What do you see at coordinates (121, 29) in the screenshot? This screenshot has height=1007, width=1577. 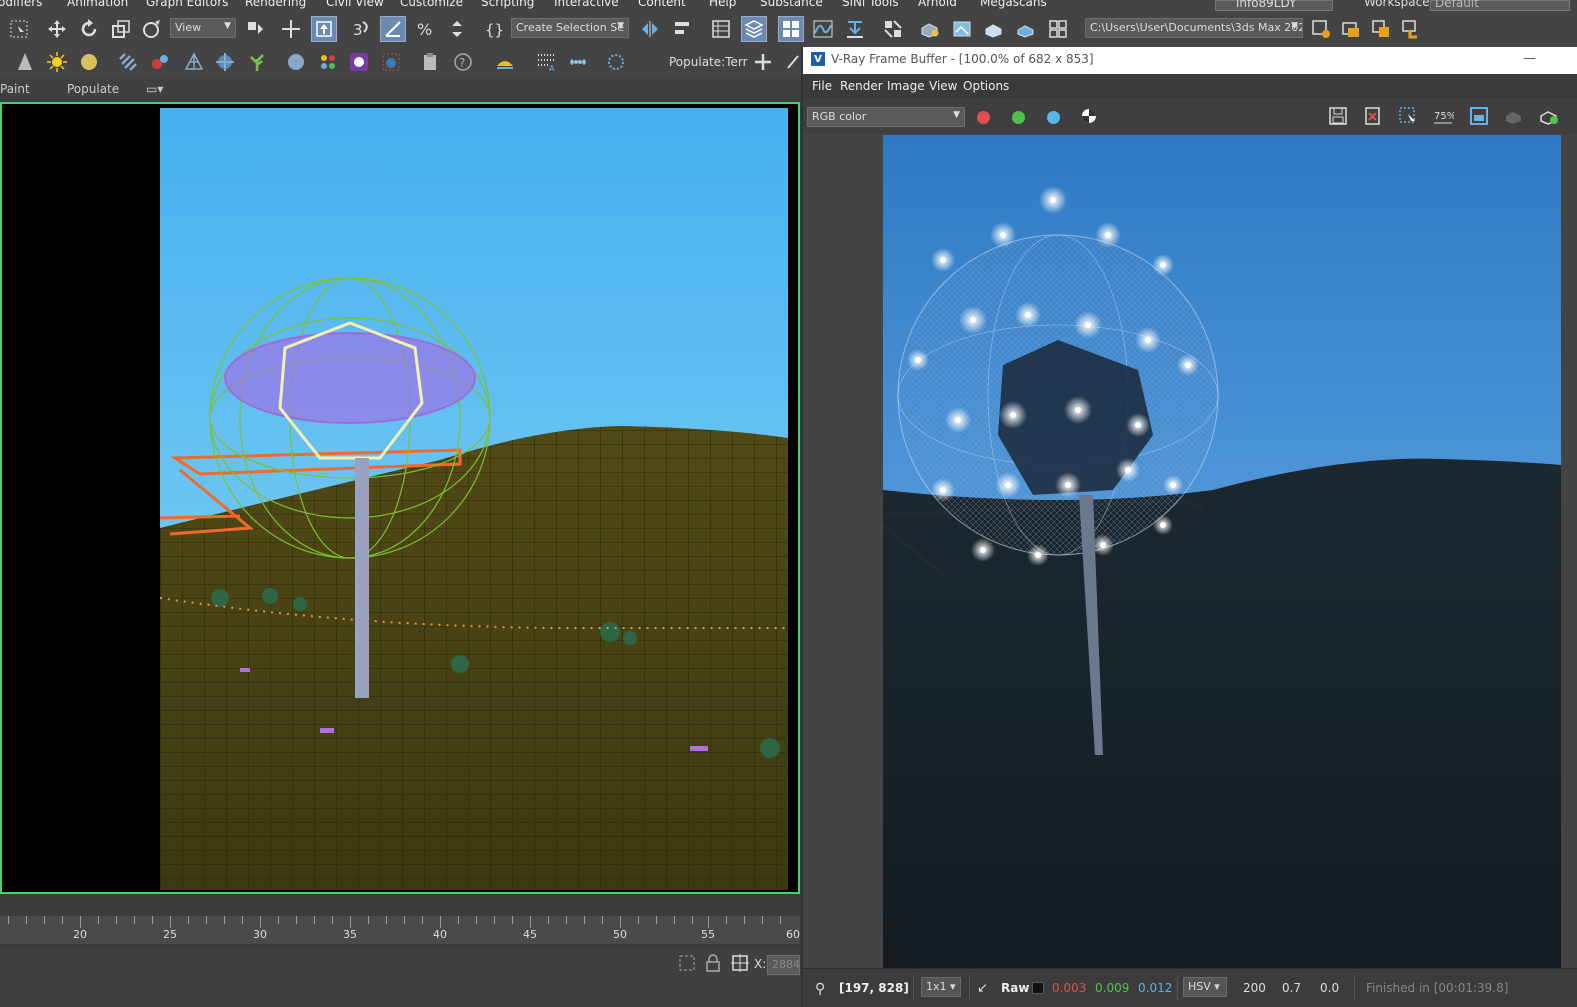 I see `select-and-scale-icon` at bounding box center [121, 29].